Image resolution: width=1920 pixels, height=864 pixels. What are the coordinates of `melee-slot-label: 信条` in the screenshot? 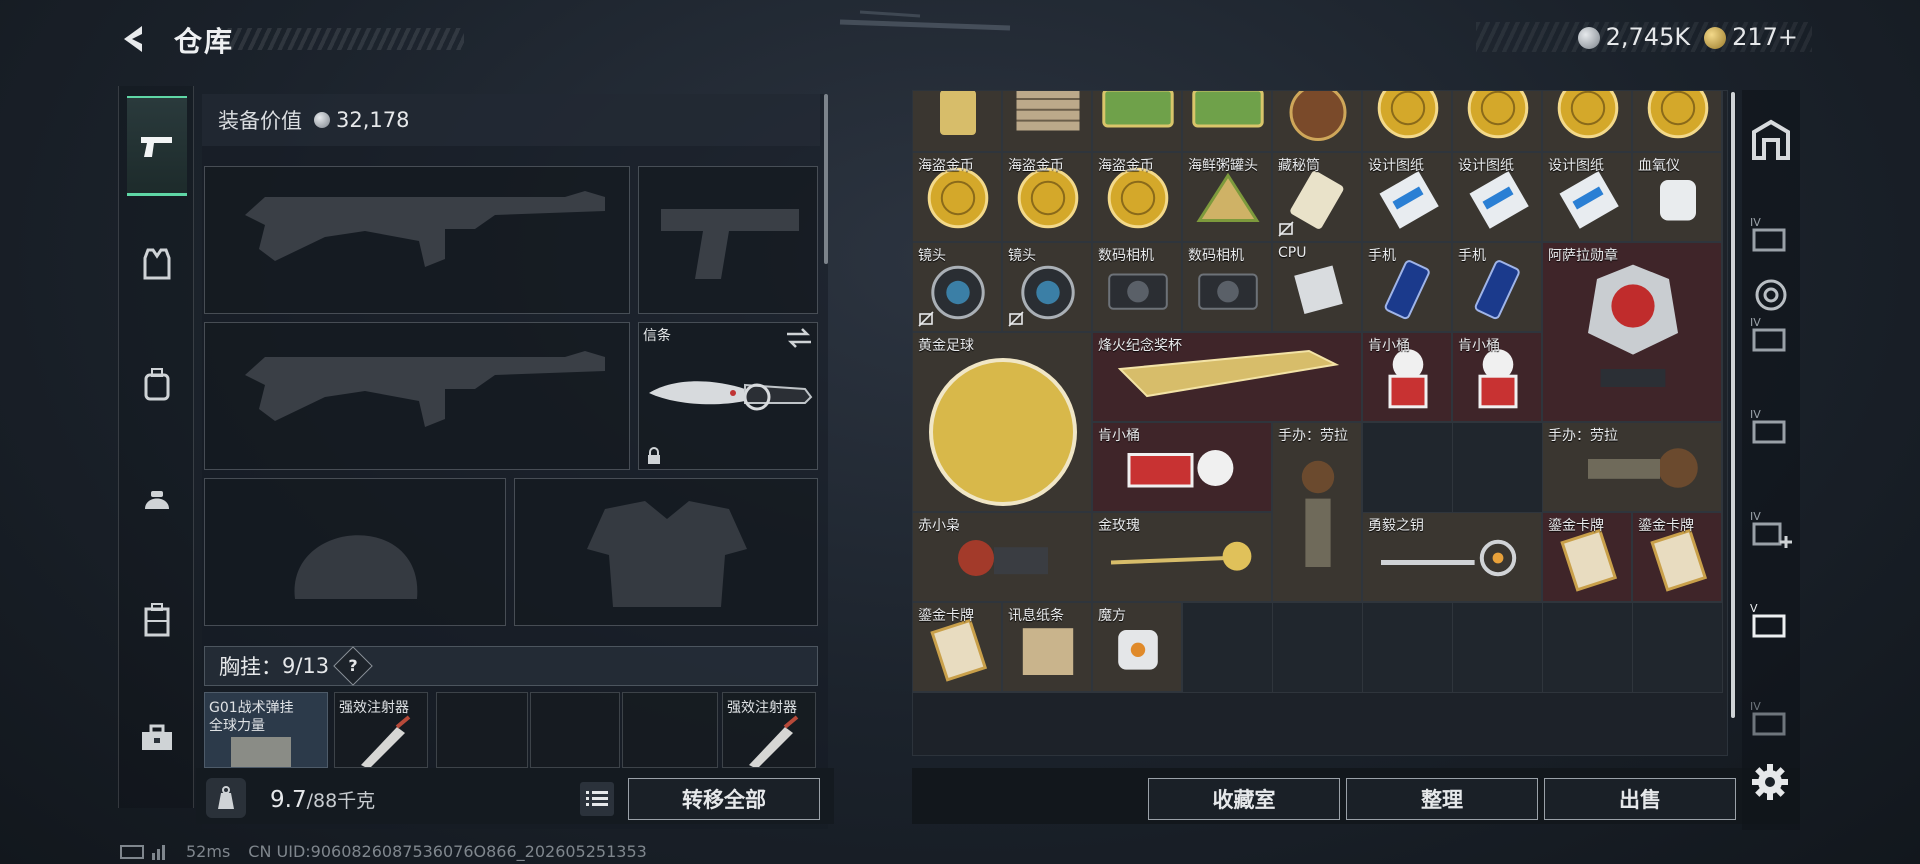 It's located at (657, 336).